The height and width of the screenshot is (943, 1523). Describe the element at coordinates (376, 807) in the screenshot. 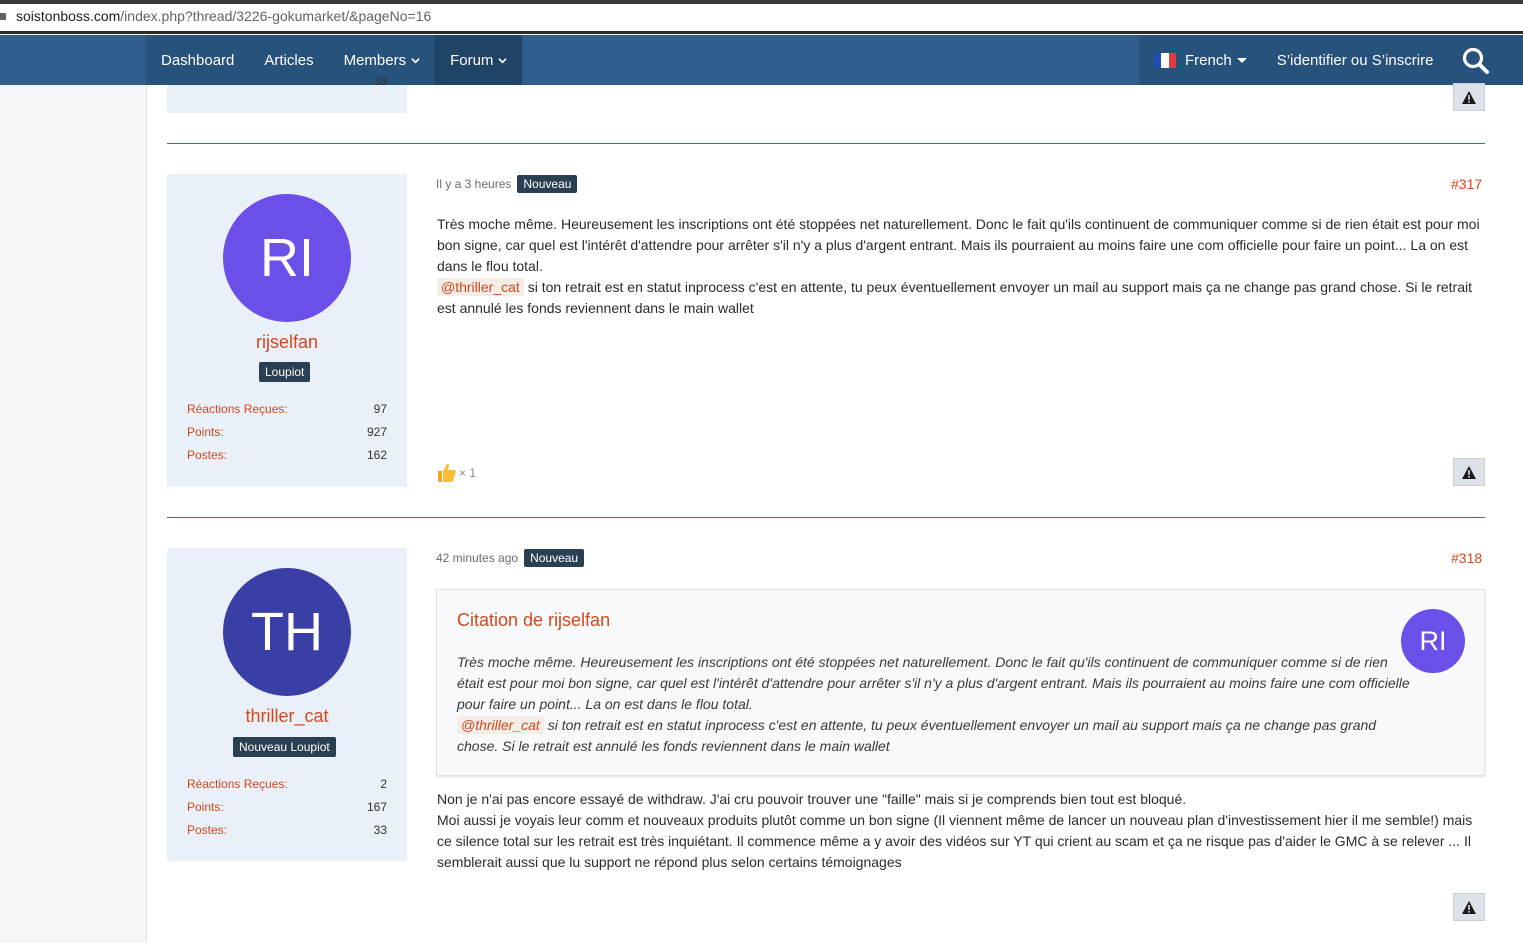

I see `stat-value: 167` at that location.